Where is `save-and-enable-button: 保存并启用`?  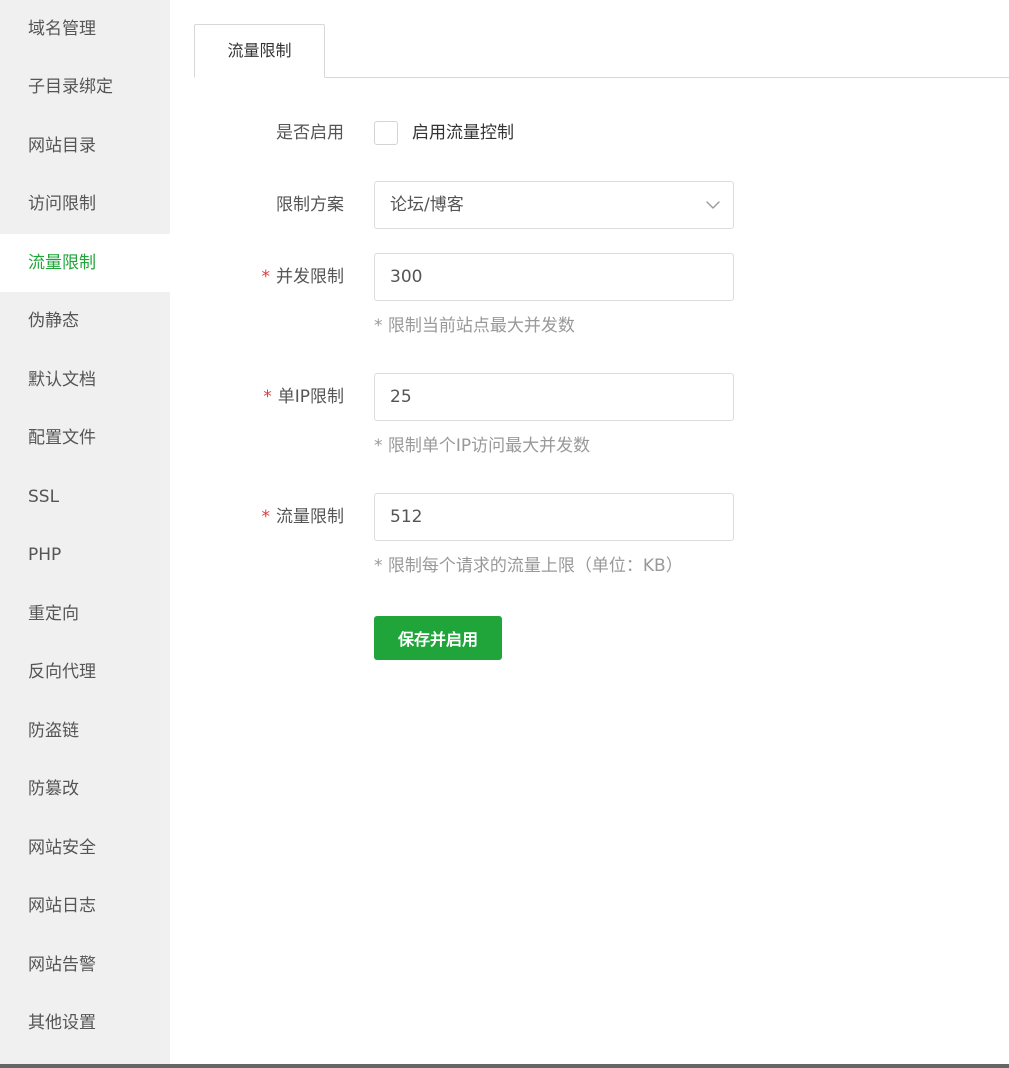
save-and-enable-button: 保存并启用 is located at coordinates (438, 638).